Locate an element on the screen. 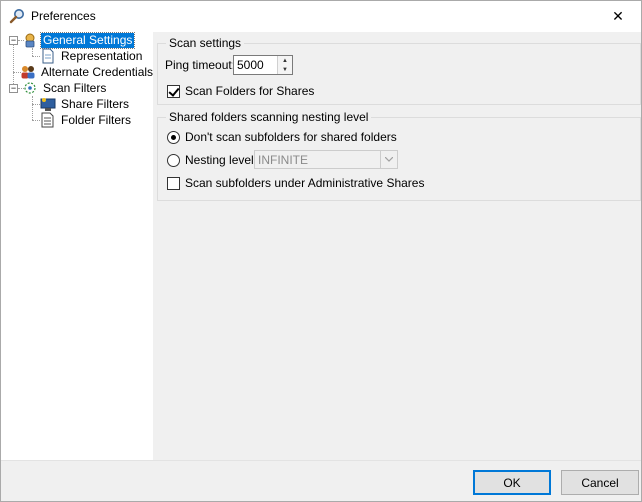 This screenshot has height=502, width=642. tree-expander-scan-filters: − is located at coordinates (13, 88).